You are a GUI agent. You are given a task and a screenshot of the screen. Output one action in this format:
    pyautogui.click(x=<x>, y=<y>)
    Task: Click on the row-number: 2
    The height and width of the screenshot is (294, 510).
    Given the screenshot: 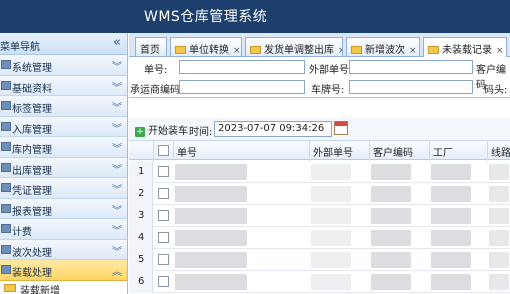 What is the action you would take?
    pyautogui.click(x=141, y=194)
    